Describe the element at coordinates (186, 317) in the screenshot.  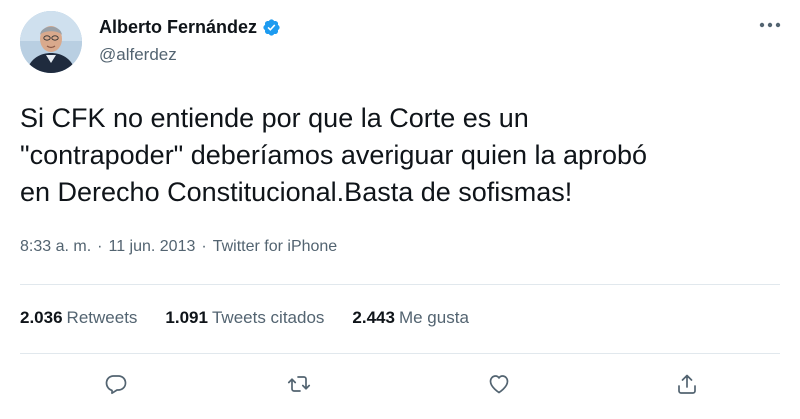
I see `quote-tweets-count: 1.091` at that location.